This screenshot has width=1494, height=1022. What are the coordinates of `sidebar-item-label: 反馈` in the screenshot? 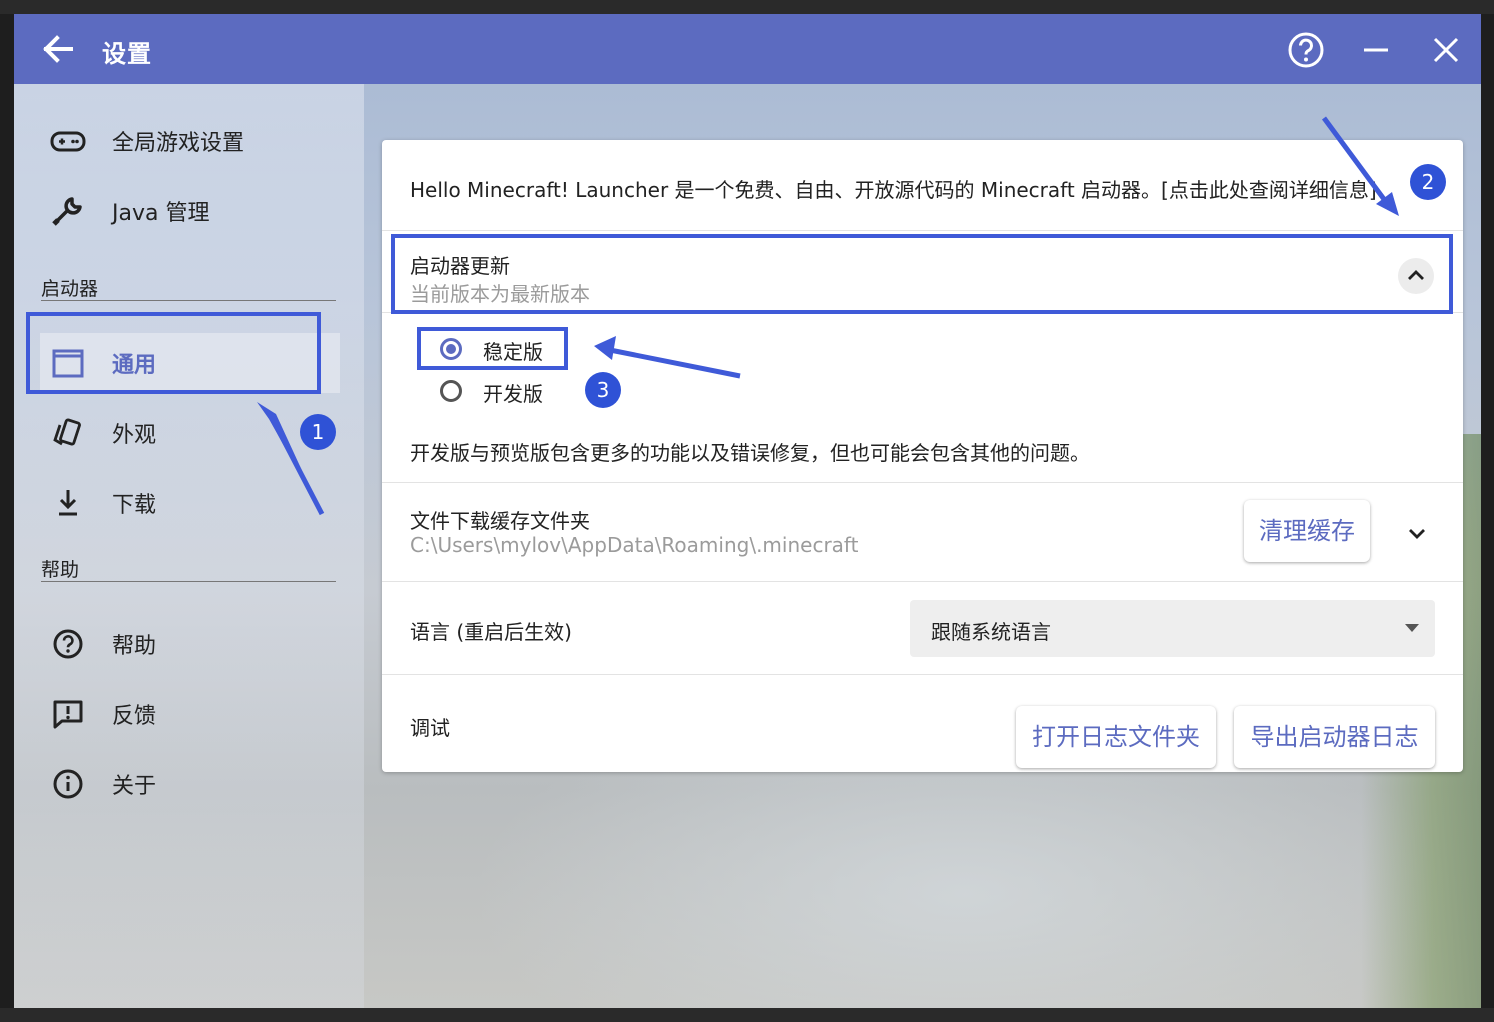 It's located at (134, 716).